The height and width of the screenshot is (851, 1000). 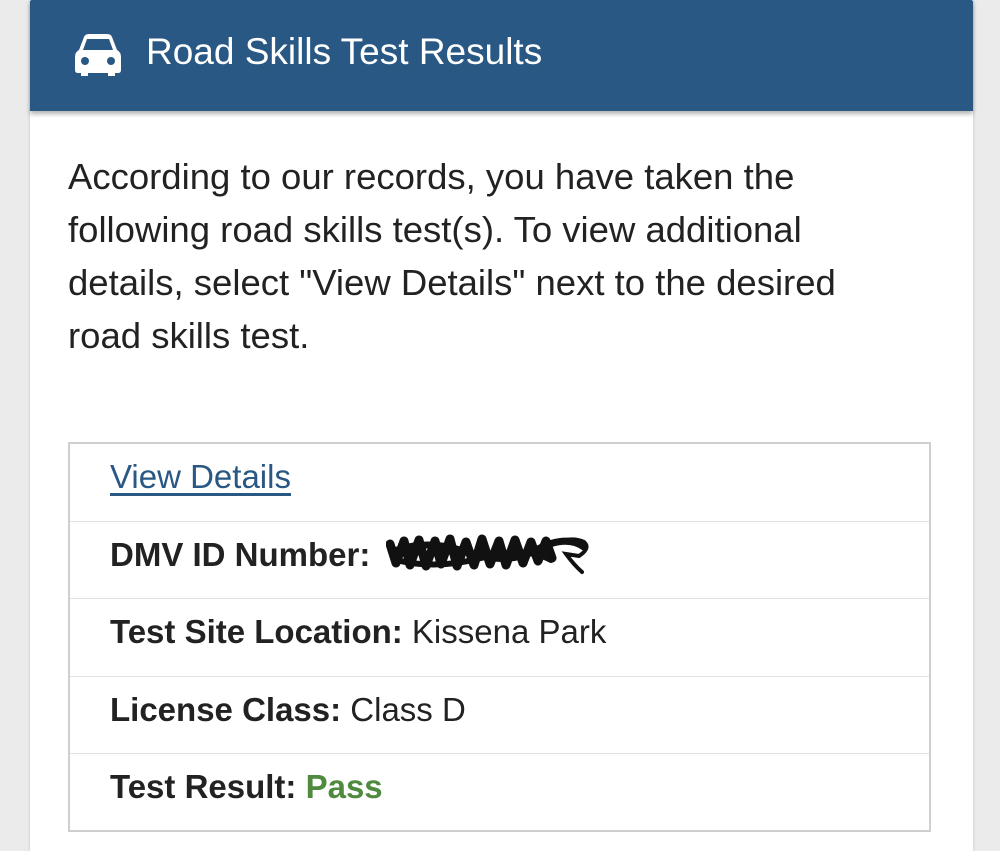 What do you see at coordinates (245, 554) in the screenshot?
I see `dmv-id-label: DMV ID Number:` at bounding box center [245, 554].